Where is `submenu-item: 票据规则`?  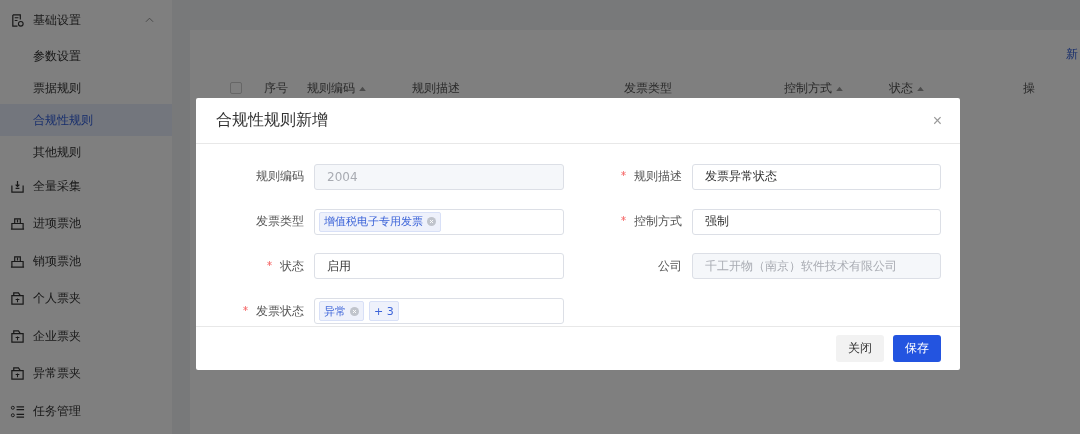 submenu-item: 票据规则 is located at coordinates (86, 87).